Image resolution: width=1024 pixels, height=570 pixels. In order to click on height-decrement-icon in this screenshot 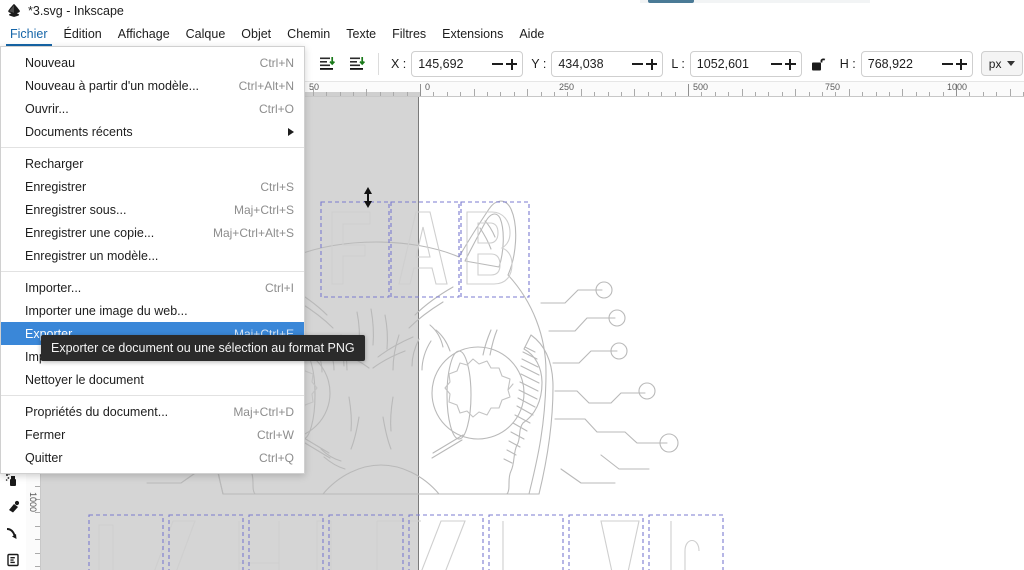, I will do `click(947, 63)`.